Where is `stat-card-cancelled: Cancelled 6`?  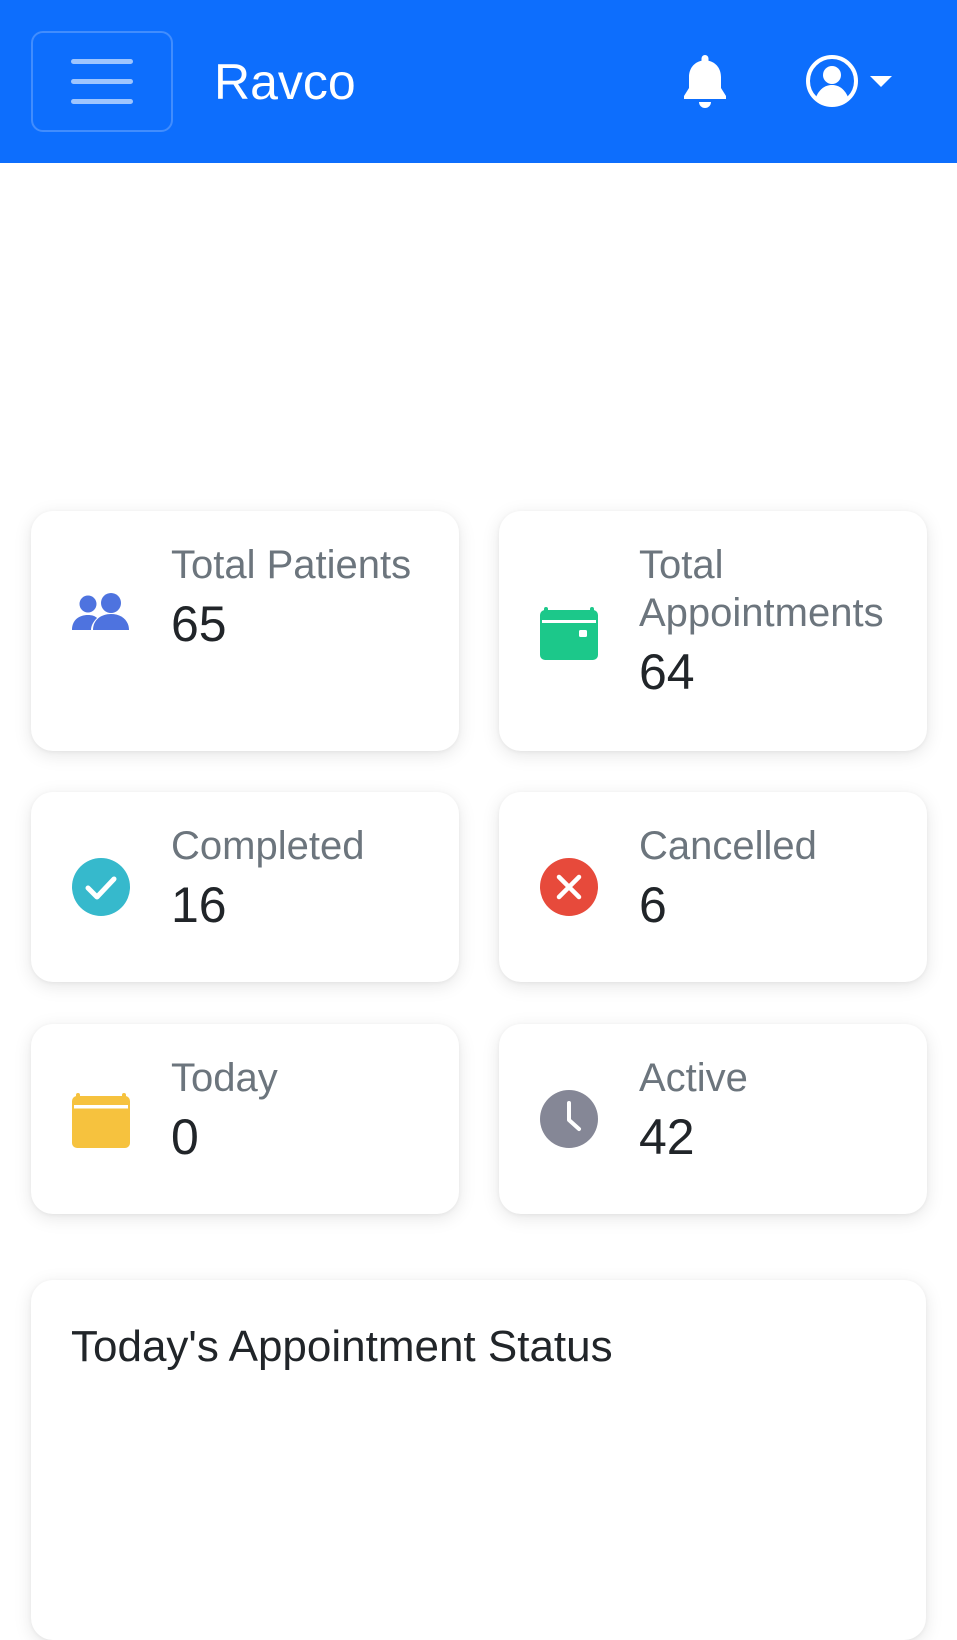 stat-card-cancelled: Cancelled 6 is located at coordinates (713, 887).